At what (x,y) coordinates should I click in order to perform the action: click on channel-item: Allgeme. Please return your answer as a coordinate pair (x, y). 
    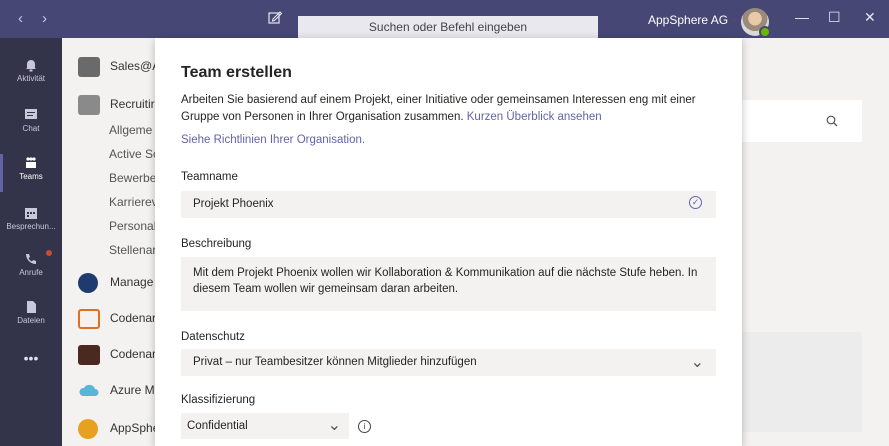
    Looking at the image, I should click on (130, 130).